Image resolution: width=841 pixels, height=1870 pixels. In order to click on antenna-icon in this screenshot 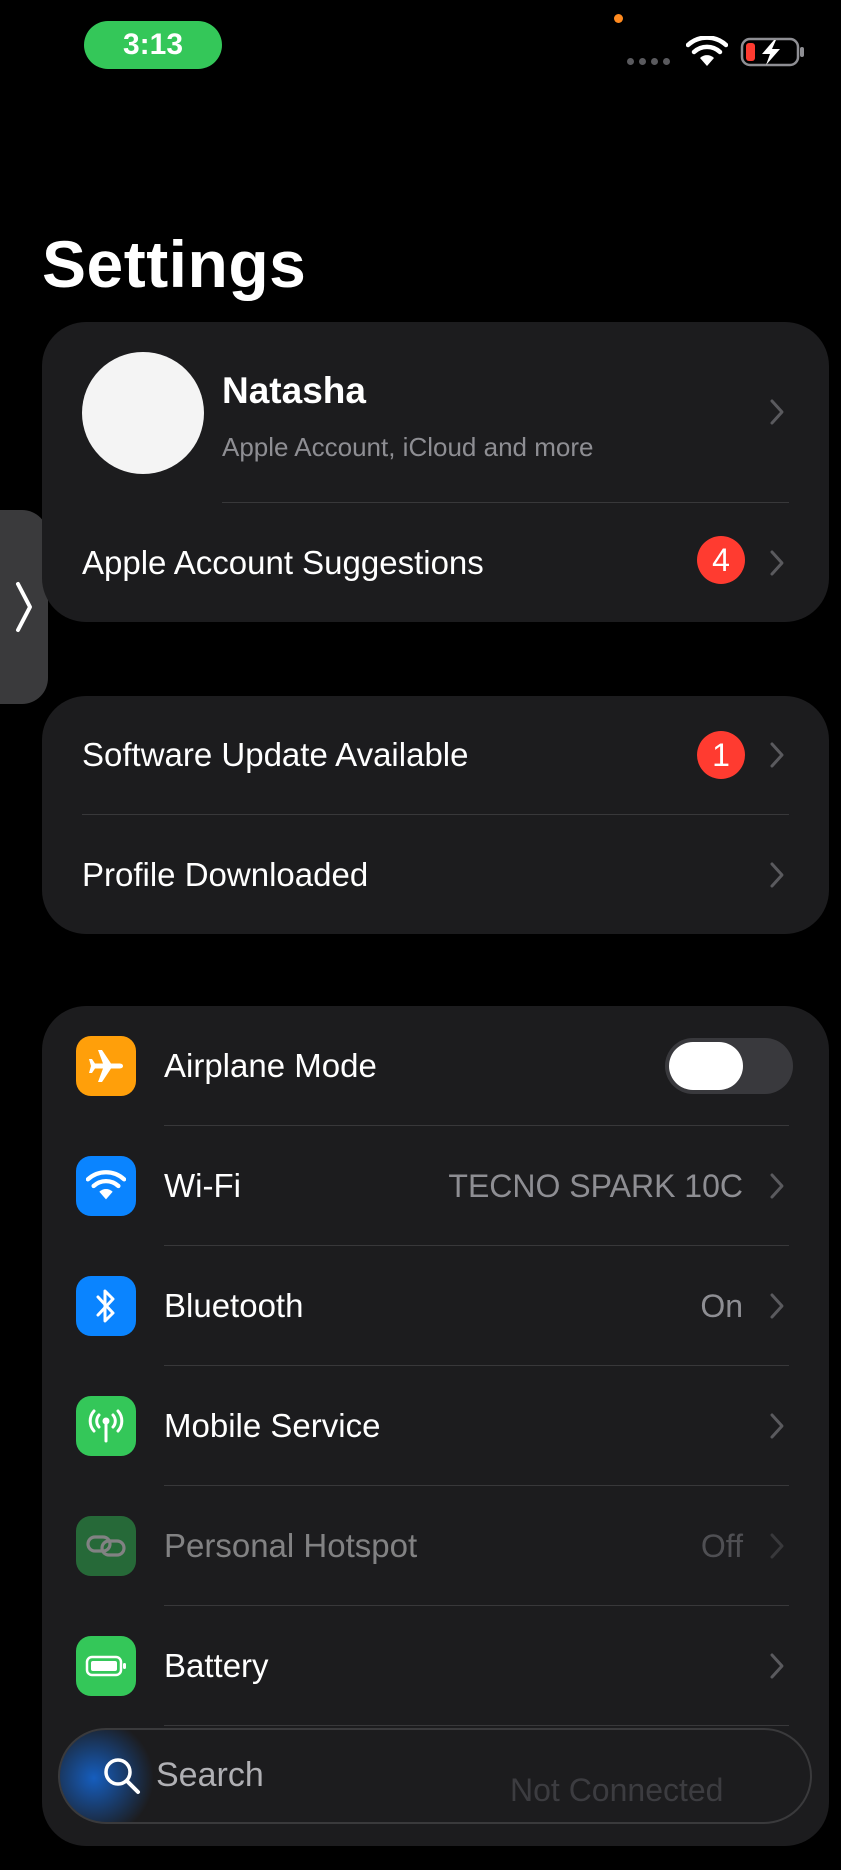, I will do `click(106, 1426)`.